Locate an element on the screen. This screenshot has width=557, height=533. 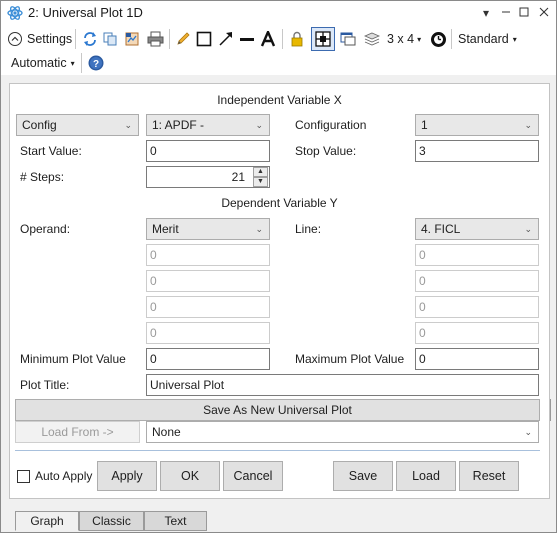
param-left-4: 0 is located at coordinates (208, 333).